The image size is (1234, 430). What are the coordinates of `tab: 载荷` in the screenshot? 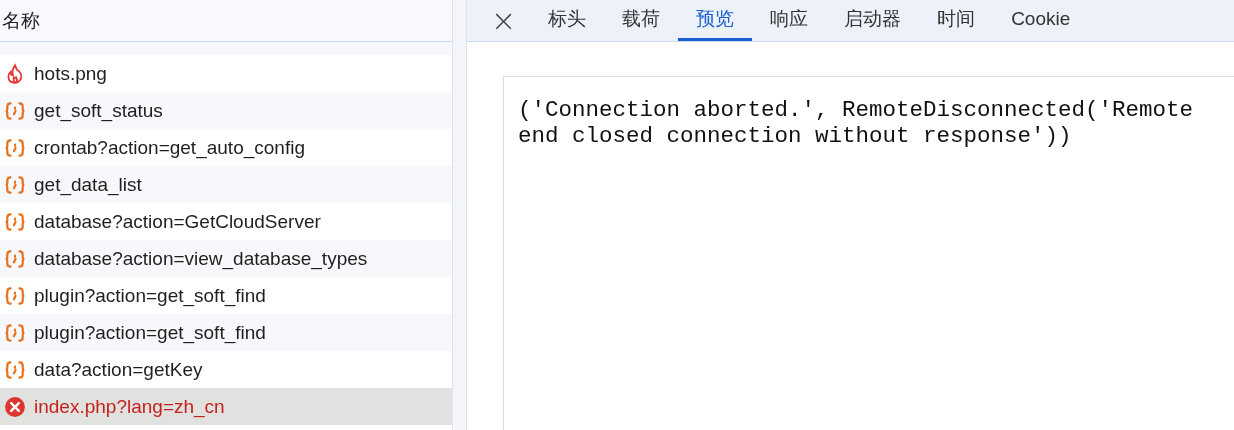 It's located at (641, 20).